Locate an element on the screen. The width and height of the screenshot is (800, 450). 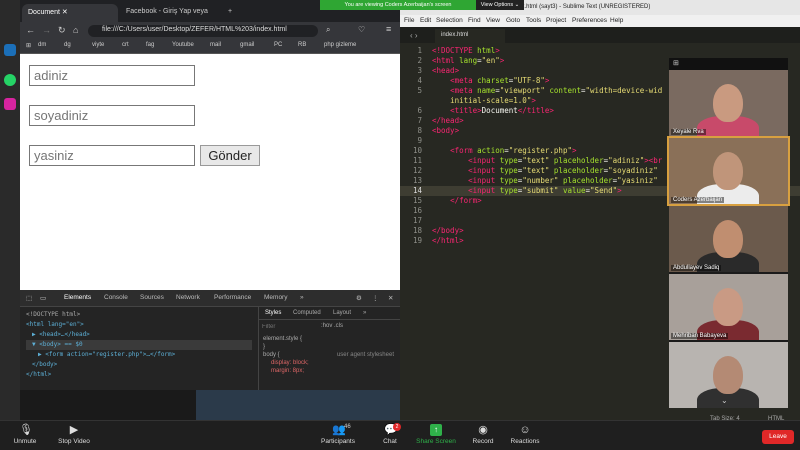
participant-tile: Mehriban Babayeva is located at coordinates (728, 307).